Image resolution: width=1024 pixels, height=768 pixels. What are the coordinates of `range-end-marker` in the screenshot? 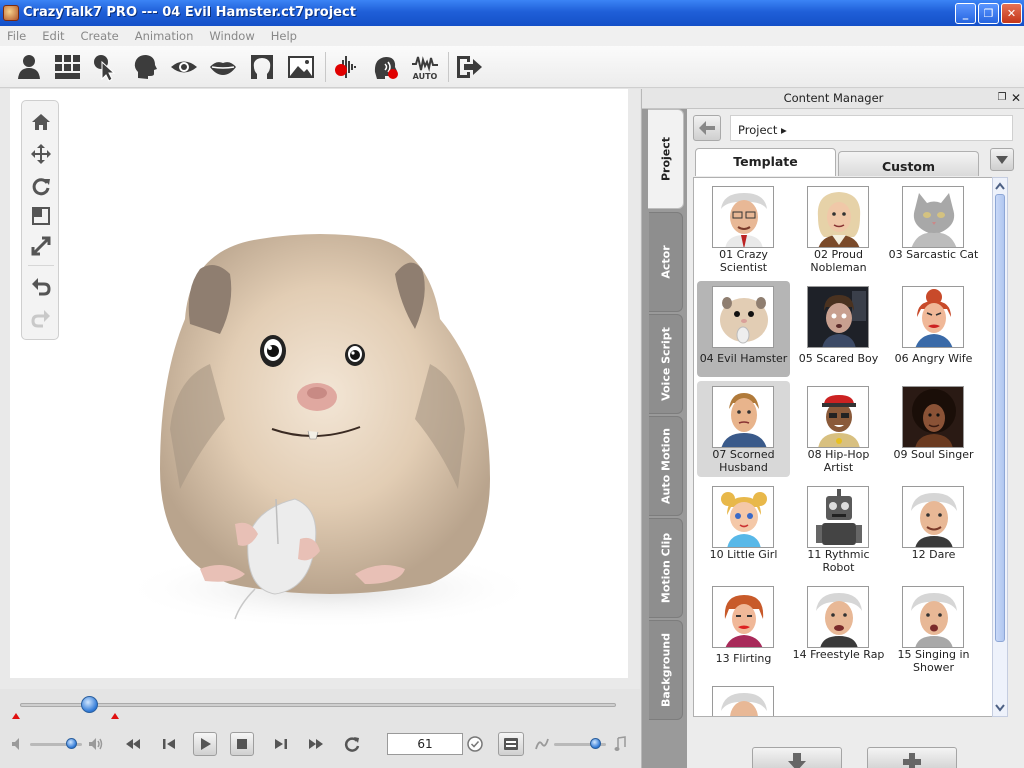 It's located at (115, 716).